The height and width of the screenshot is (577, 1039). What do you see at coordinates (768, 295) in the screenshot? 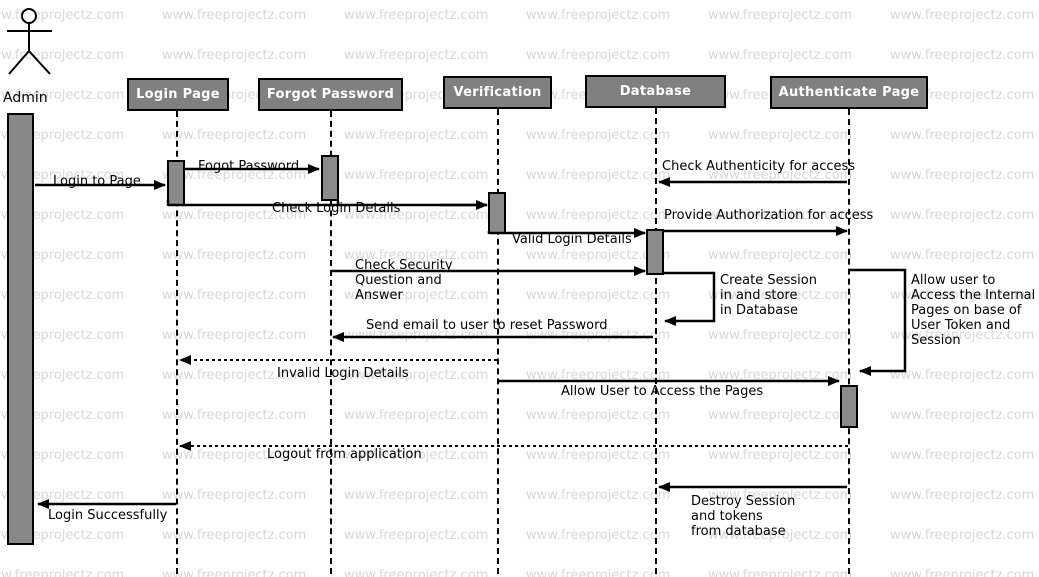
I see `message-label-create-session: Create Session in and store in Database` at bounding box center [768, 295].